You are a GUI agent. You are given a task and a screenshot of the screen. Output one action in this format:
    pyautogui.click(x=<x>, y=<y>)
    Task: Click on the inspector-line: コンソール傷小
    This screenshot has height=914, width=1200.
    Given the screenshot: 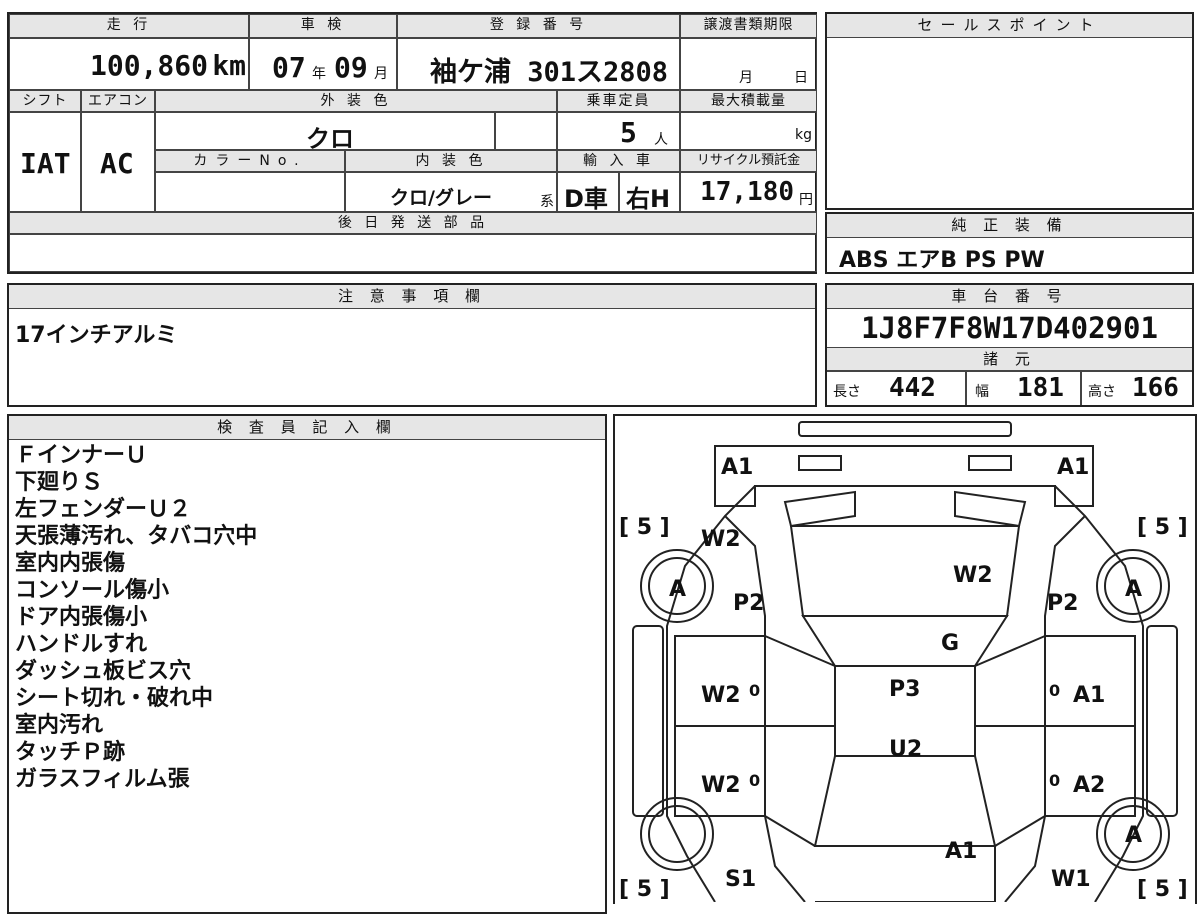 What is the action you would take?
    pyautogui.click(x=92, y=590)
    